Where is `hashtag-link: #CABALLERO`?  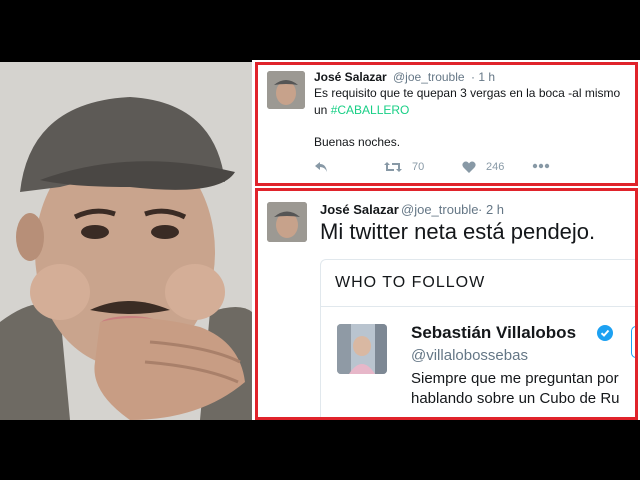 hashtag-link: #CABALLERO is located at coordinates (370, 110).